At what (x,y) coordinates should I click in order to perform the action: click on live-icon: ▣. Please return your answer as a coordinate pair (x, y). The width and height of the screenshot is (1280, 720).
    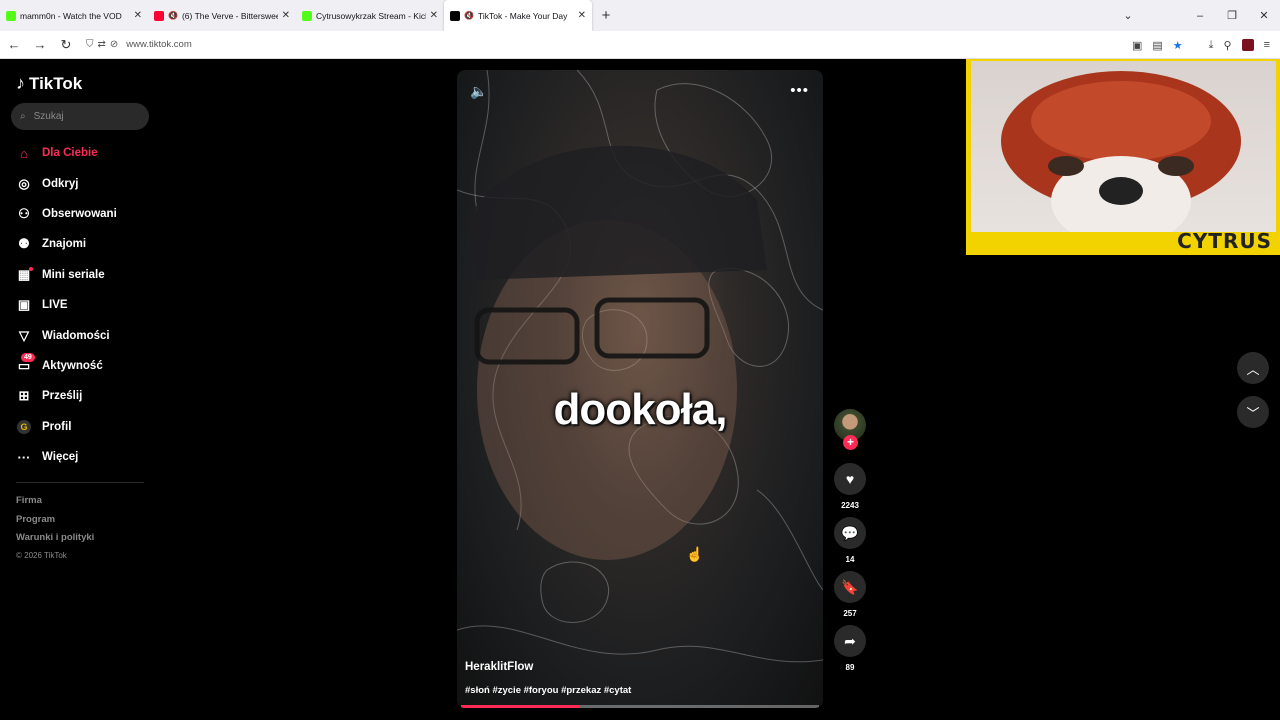
    Looking at the image, I should click on (24, 305).